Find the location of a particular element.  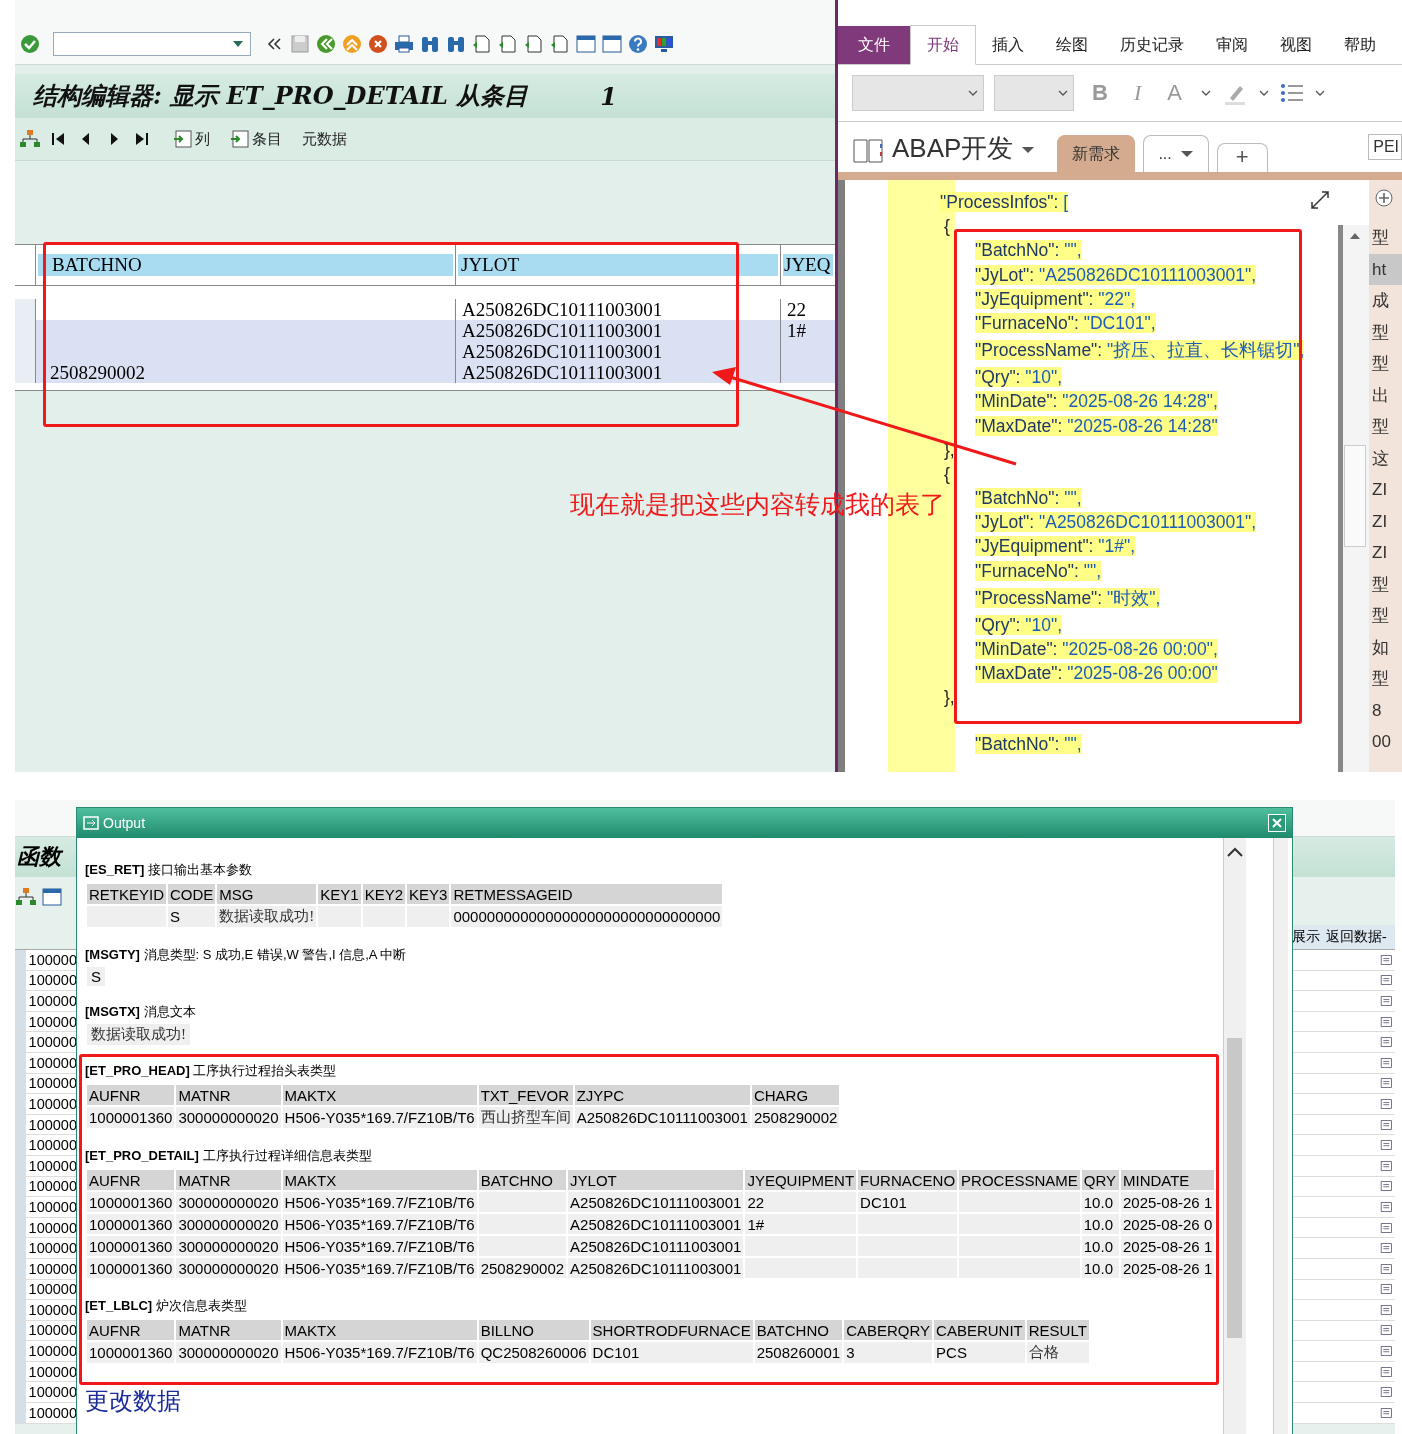

column-header: RESULT is located at coordinates (1057, 1330).